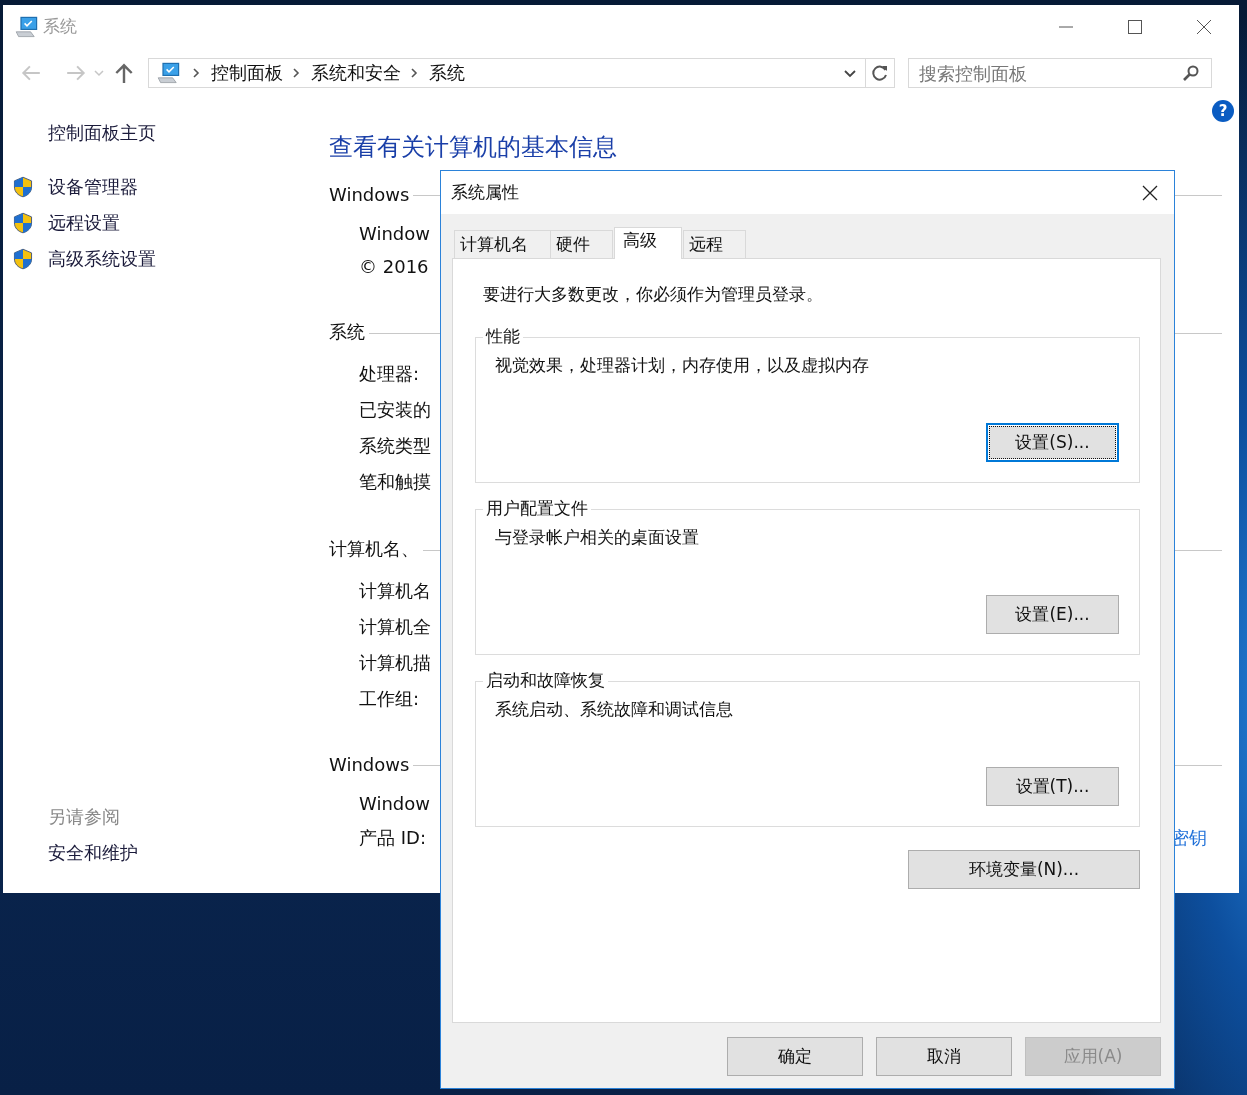 The height and width of the screenshot is (1095, 1247). I want to click on page-heading: 查看有关计算机的基本信息, so click(473, 147).